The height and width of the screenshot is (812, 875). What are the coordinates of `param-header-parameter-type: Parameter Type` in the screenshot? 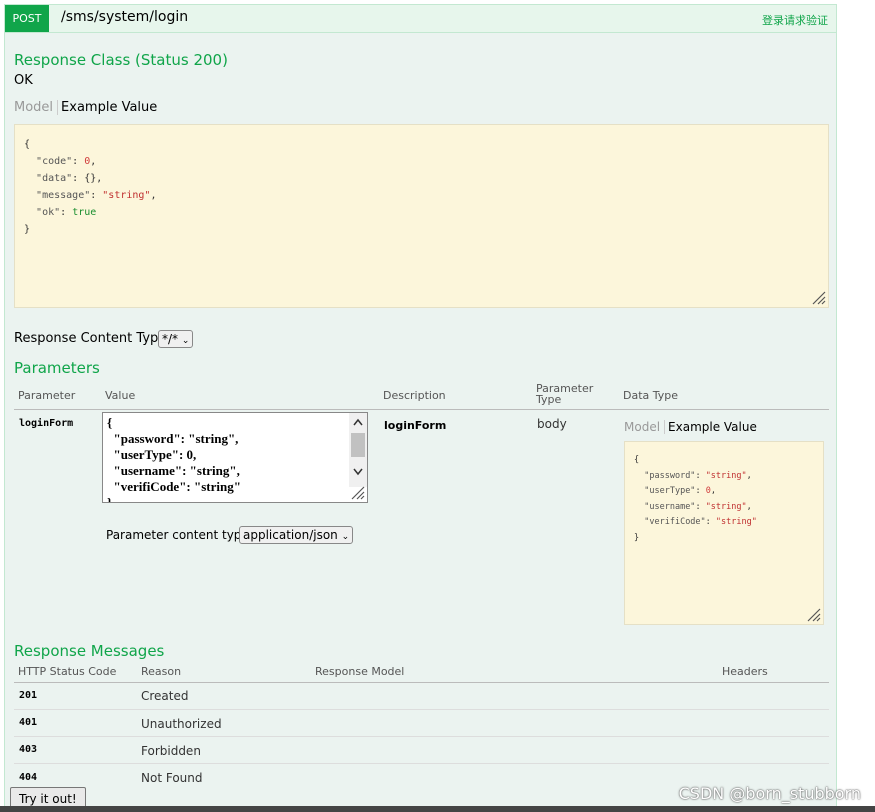 It's located at (565, 394).